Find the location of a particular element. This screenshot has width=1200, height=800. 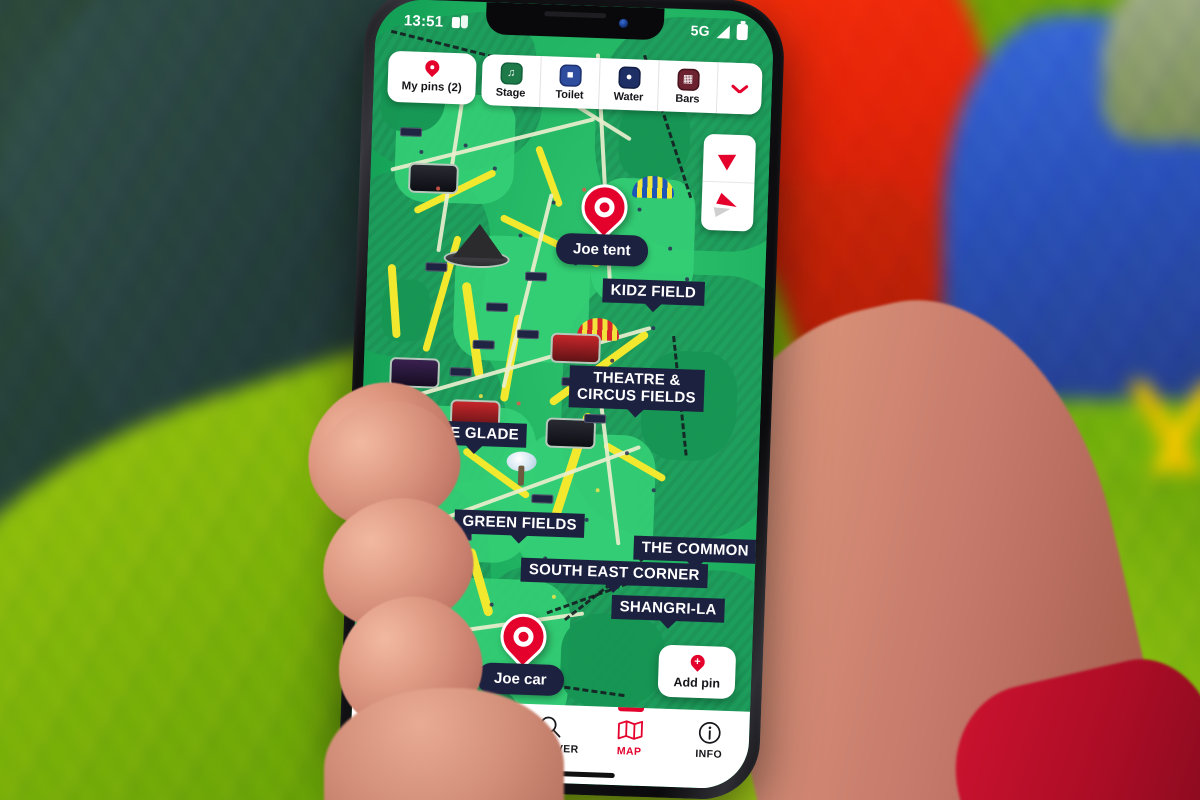

area-label-text: SHANGRI-LA is located at coordinates (668, 608).